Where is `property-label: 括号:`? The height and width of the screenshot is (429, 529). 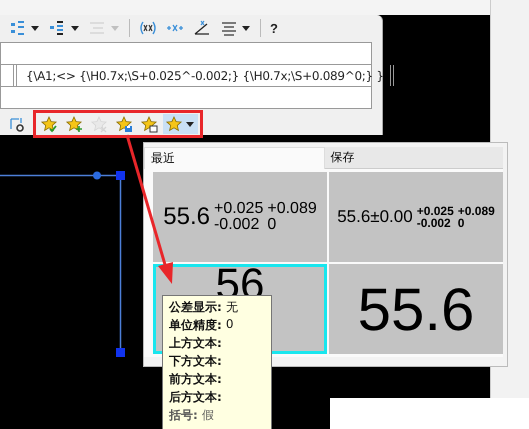
property-label: 括号: is located at coordinates (183, 415).